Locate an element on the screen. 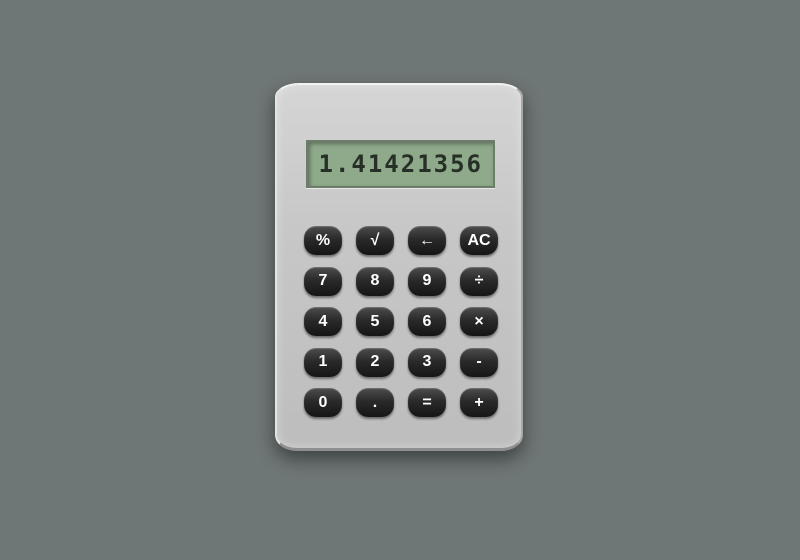 This screenshot has height=560, width=800. calculator-display: 1.41421356 is located at coordinates (400, 164).